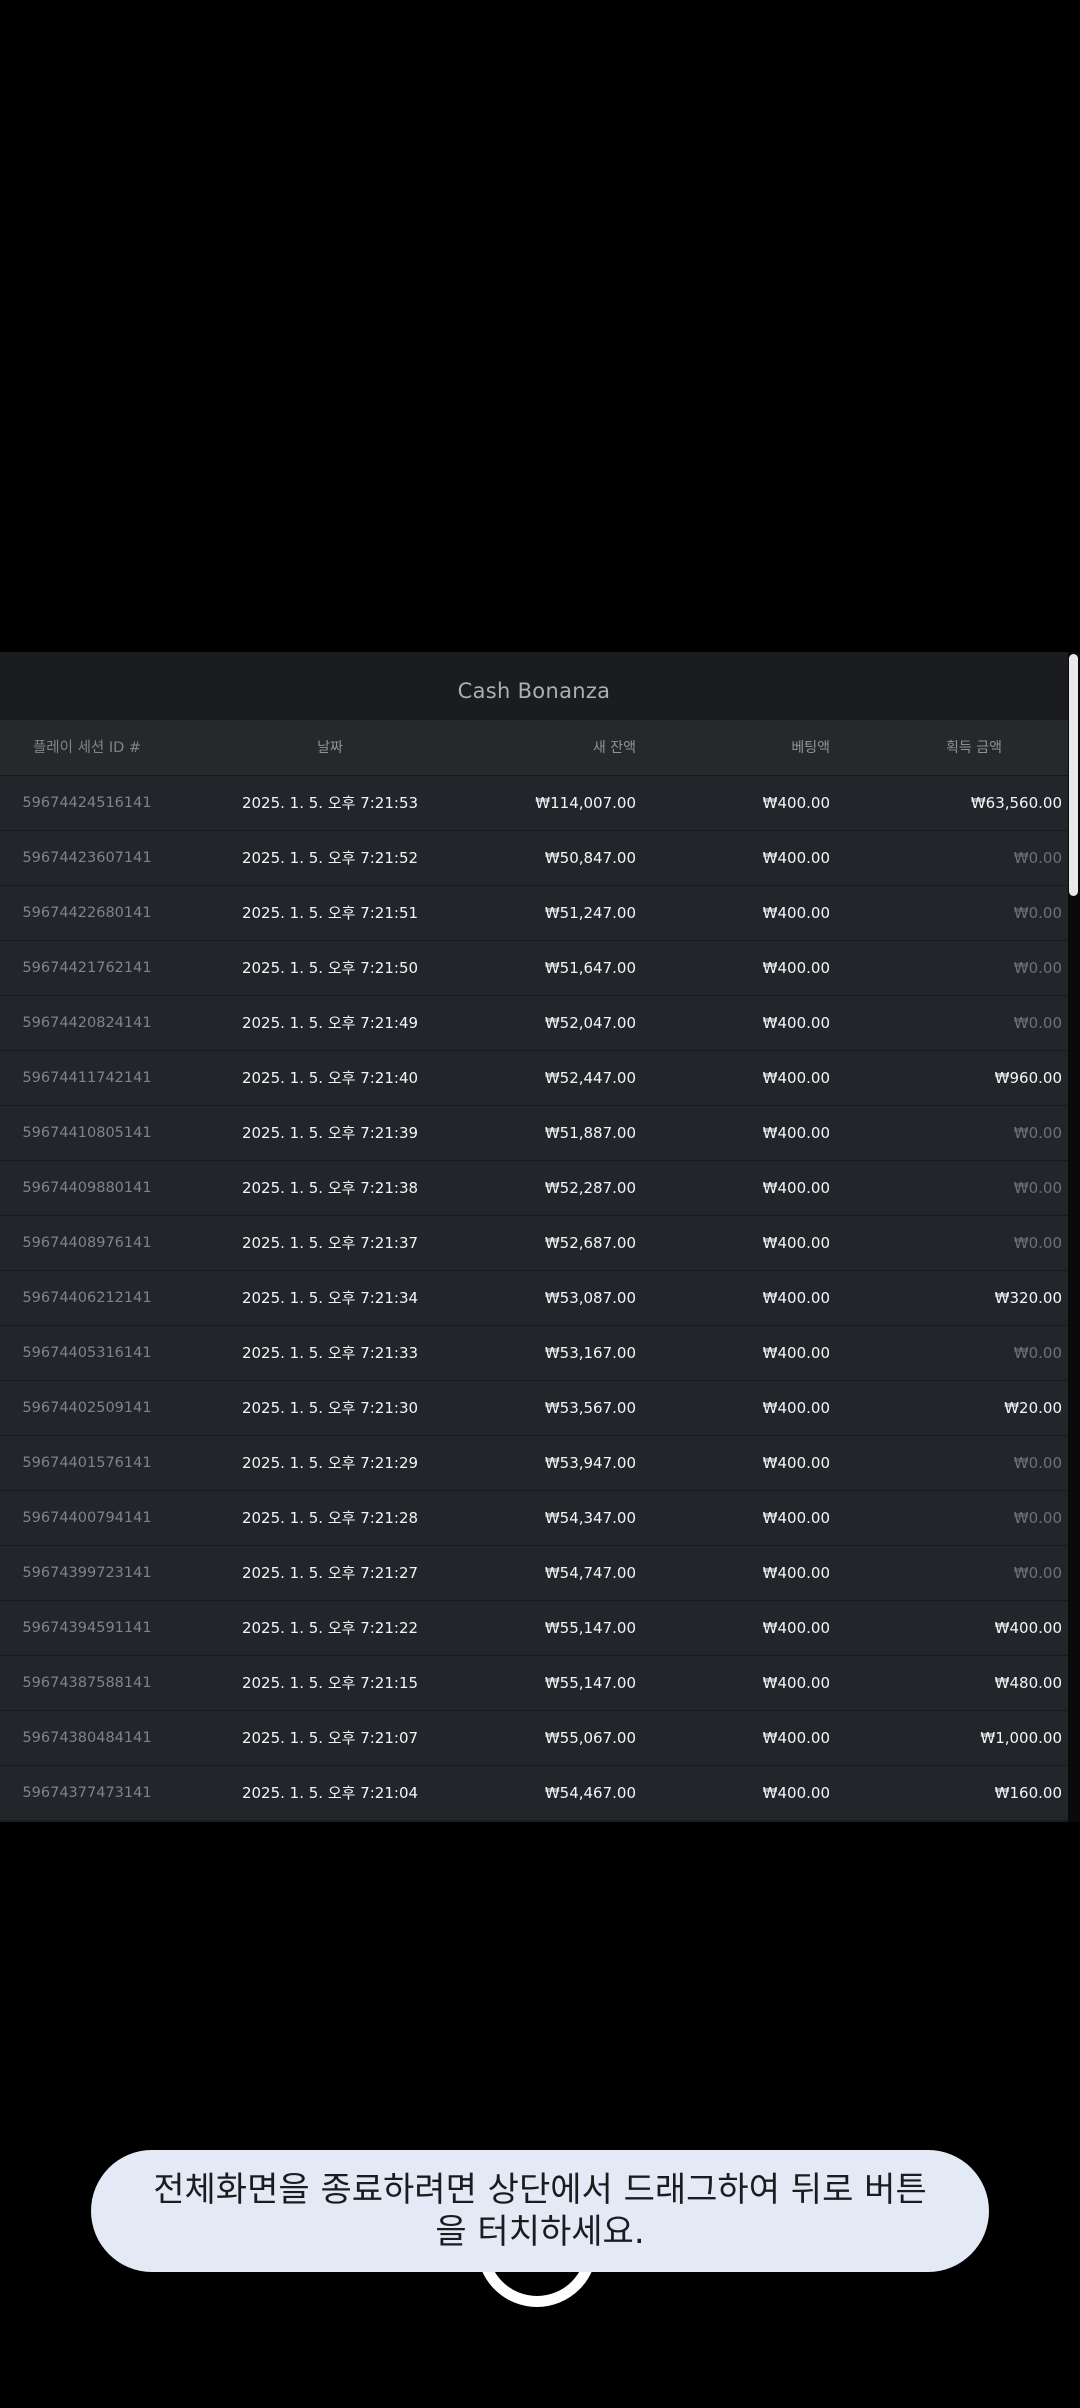 Image resolution: width=1080 pixels, height=2408 pixels. What do you see at coordinates (590, 1353) in the screenshot?
I see `new-balance-cell: ₩53,167.00` at bounding box center [590, 1353].